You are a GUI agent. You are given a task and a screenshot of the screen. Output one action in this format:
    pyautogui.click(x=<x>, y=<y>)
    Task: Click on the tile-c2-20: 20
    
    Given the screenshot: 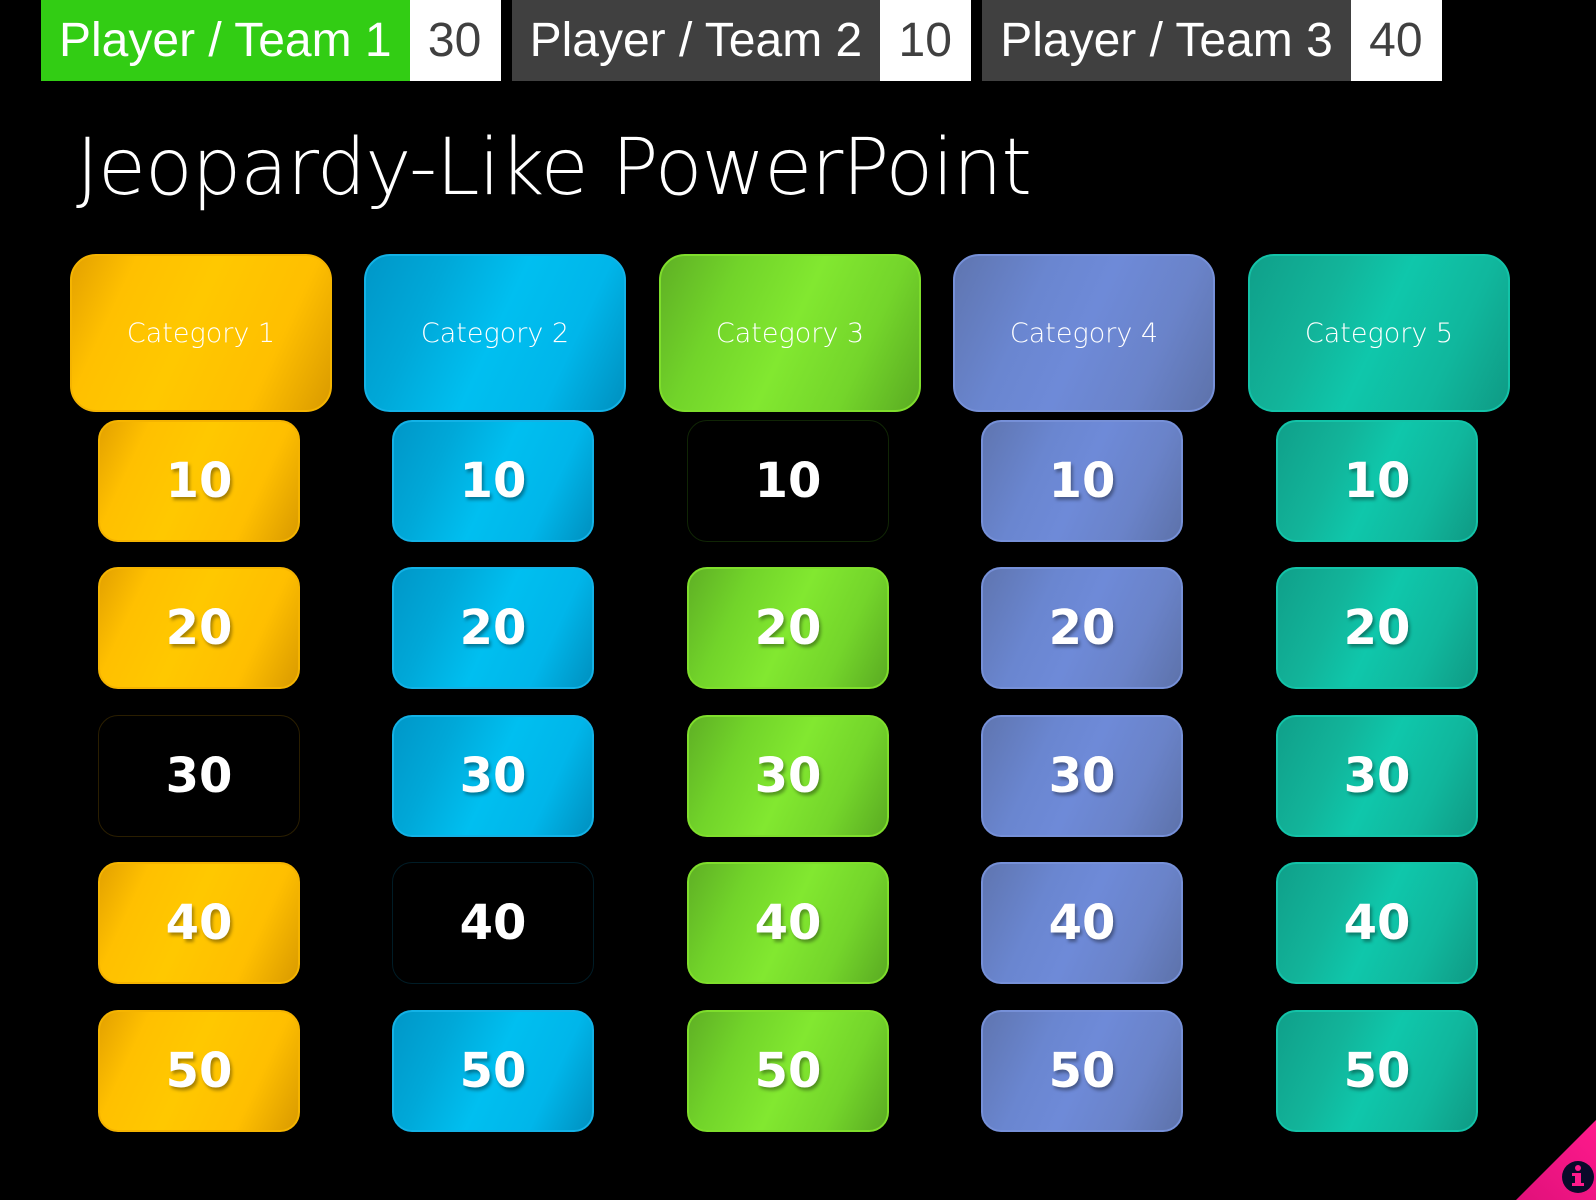 What is the action you would take?
    pyautogui.click(x=493, y=628)
    